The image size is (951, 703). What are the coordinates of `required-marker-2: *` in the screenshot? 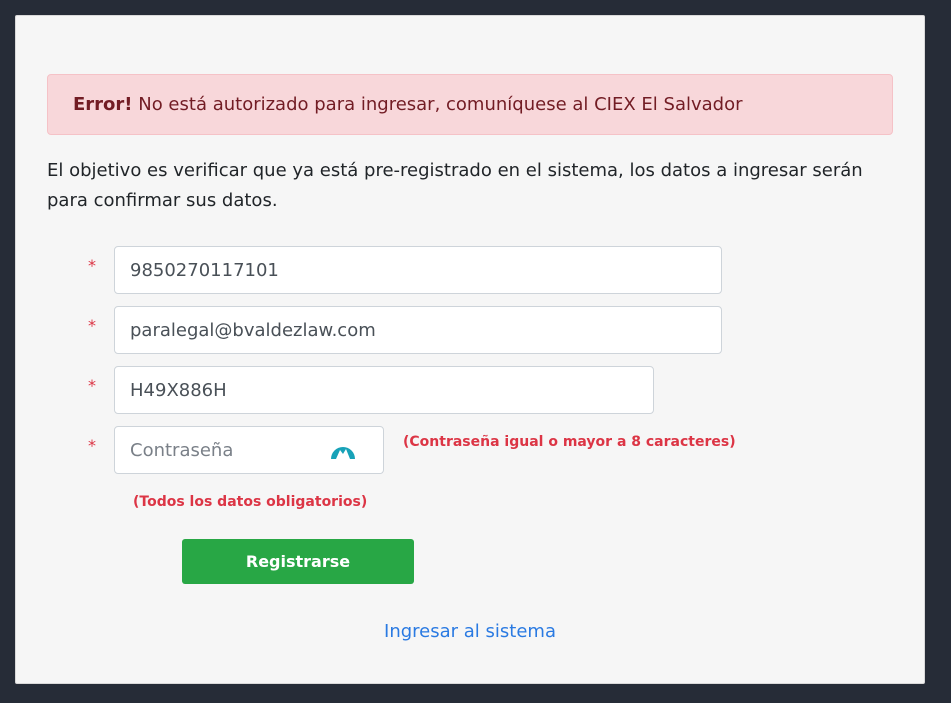 It's located at (92, 325).